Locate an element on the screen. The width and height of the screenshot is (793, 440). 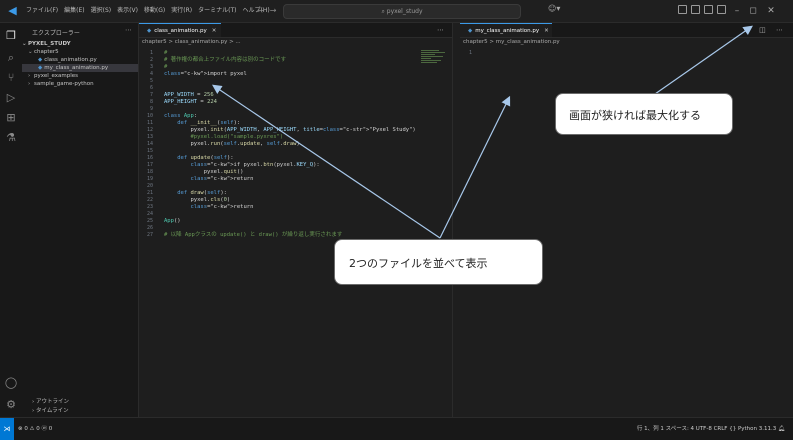
timeline-section: › タイムライン is located at coordinates (50, 410).